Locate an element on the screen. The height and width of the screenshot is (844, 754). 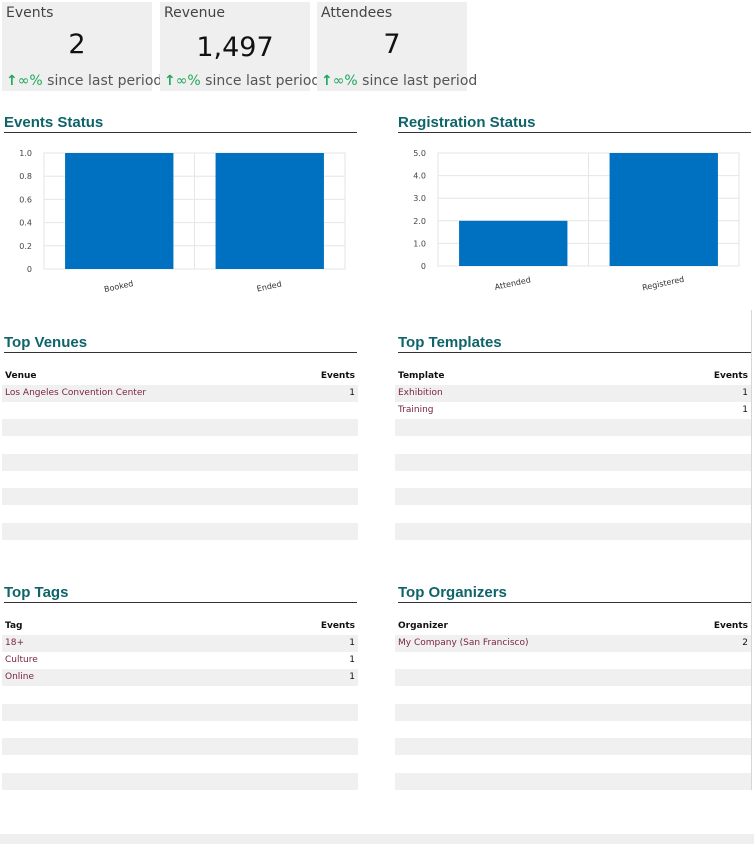
kpi-events-card: Events 2 ↑∞% since last period is located at coordinates (82, 46).